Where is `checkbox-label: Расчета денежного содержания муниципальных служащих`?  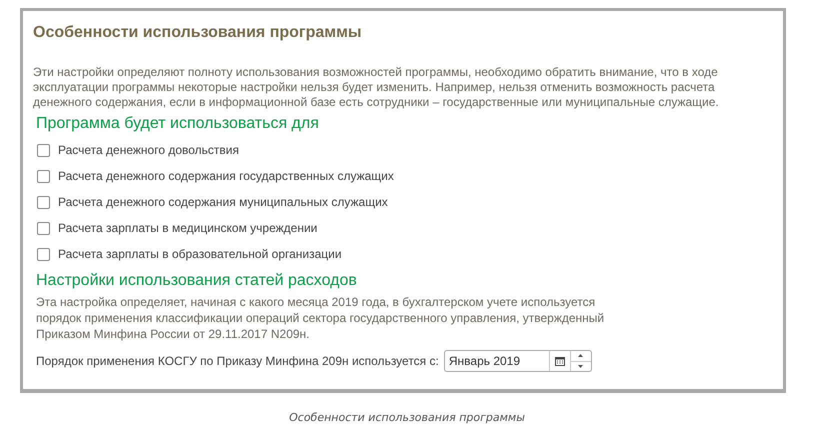
checkbox-label: Расчета денежного содержания муниципальных служащих is located at coordinates (223, 202).